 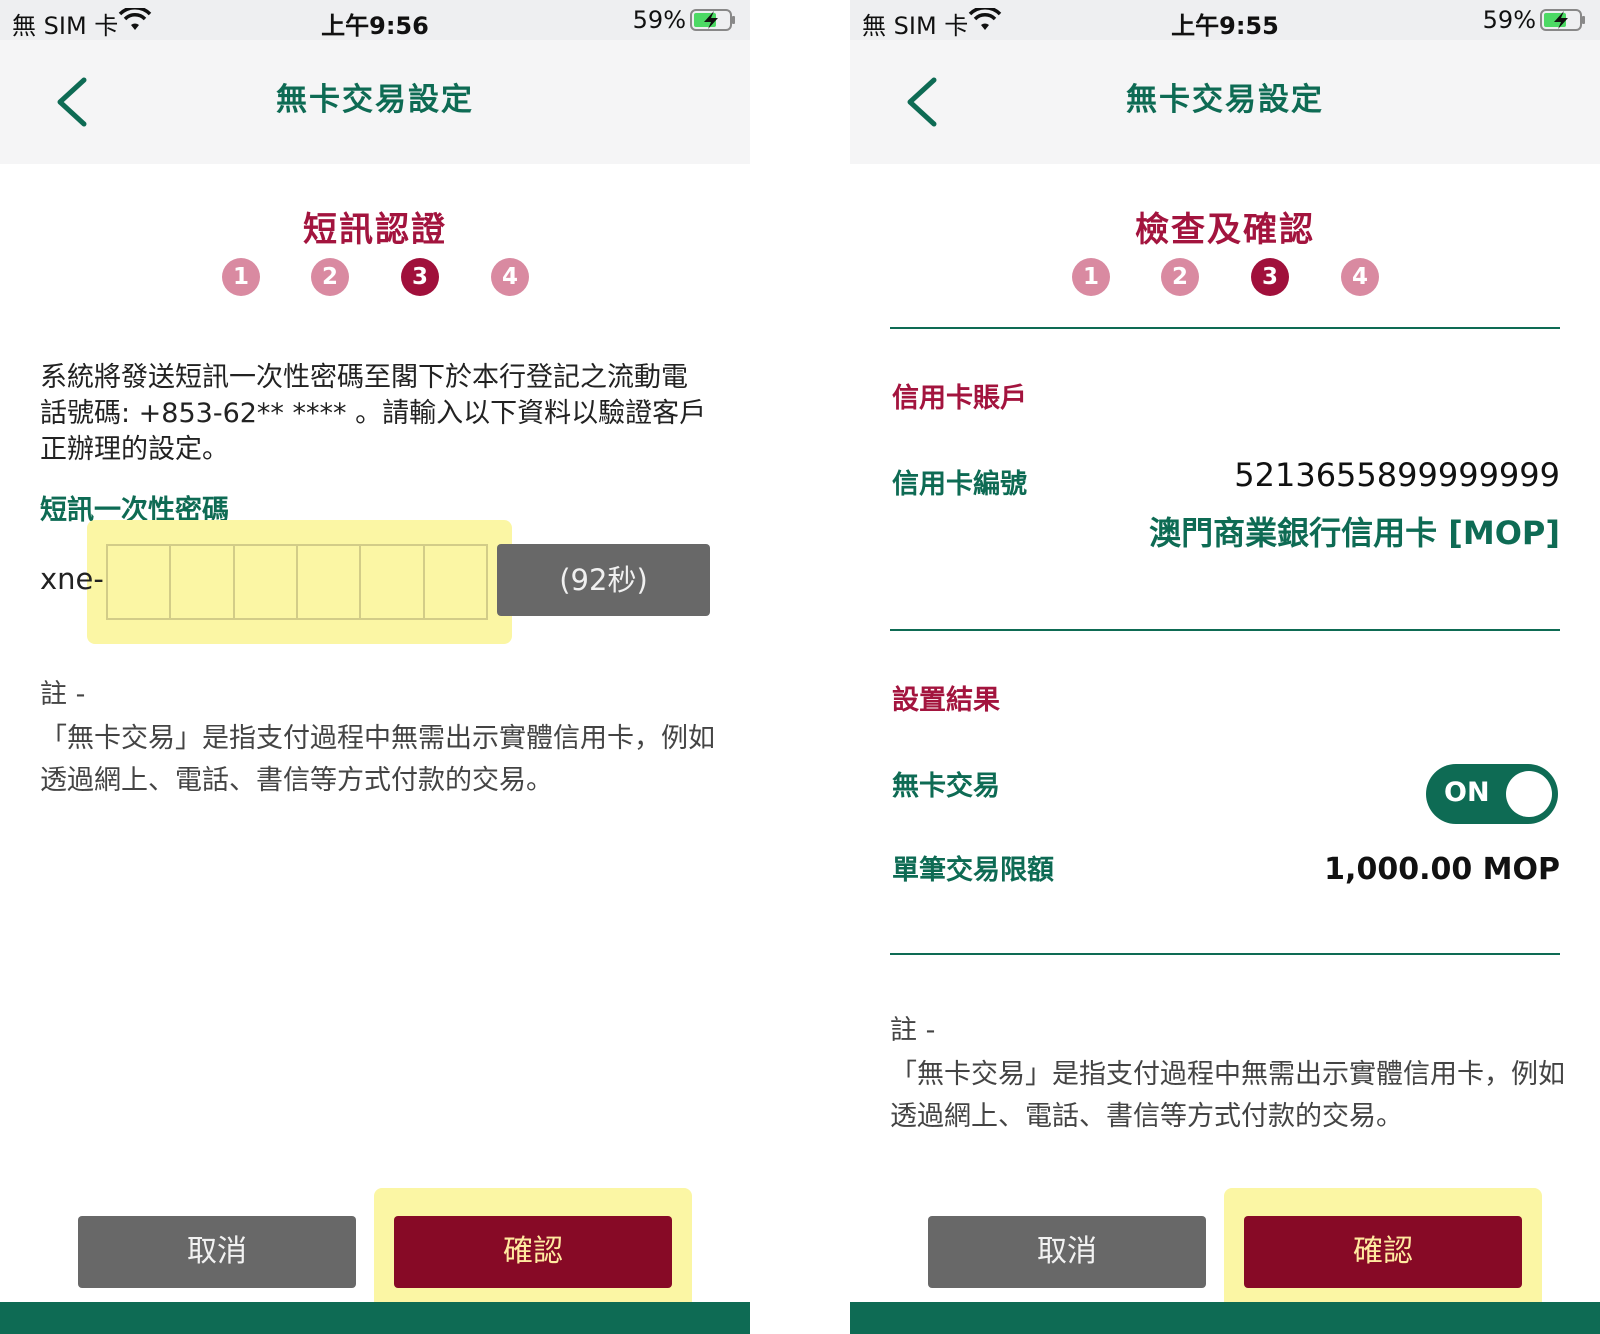 I want to click on cardless-transaction-label: 無卡交易, so click(x=946, y=786).